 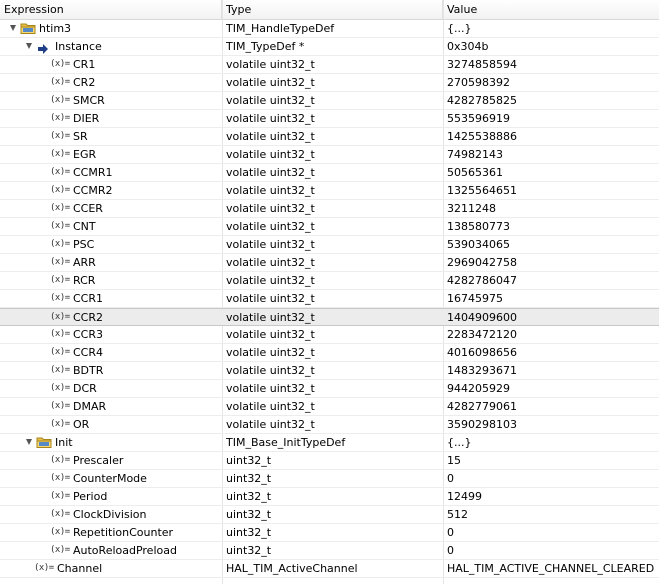 What do you see at coordinates (553, 136) in the screenshot?
I see `value-cell: 1425538886` at bounding box center [553, 136].